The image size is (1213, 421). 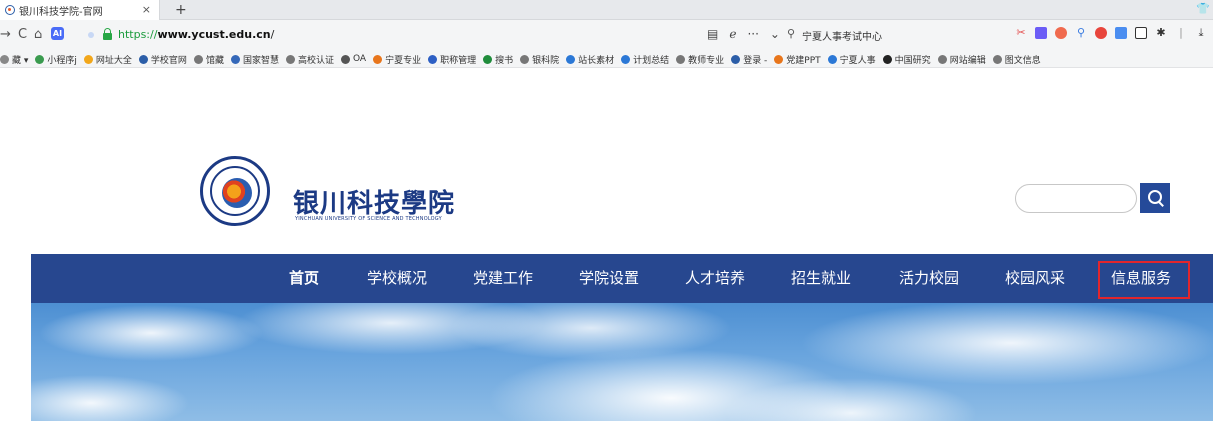 I want to click on dropdown-icon: ⌄, so click(x=775, y=34).